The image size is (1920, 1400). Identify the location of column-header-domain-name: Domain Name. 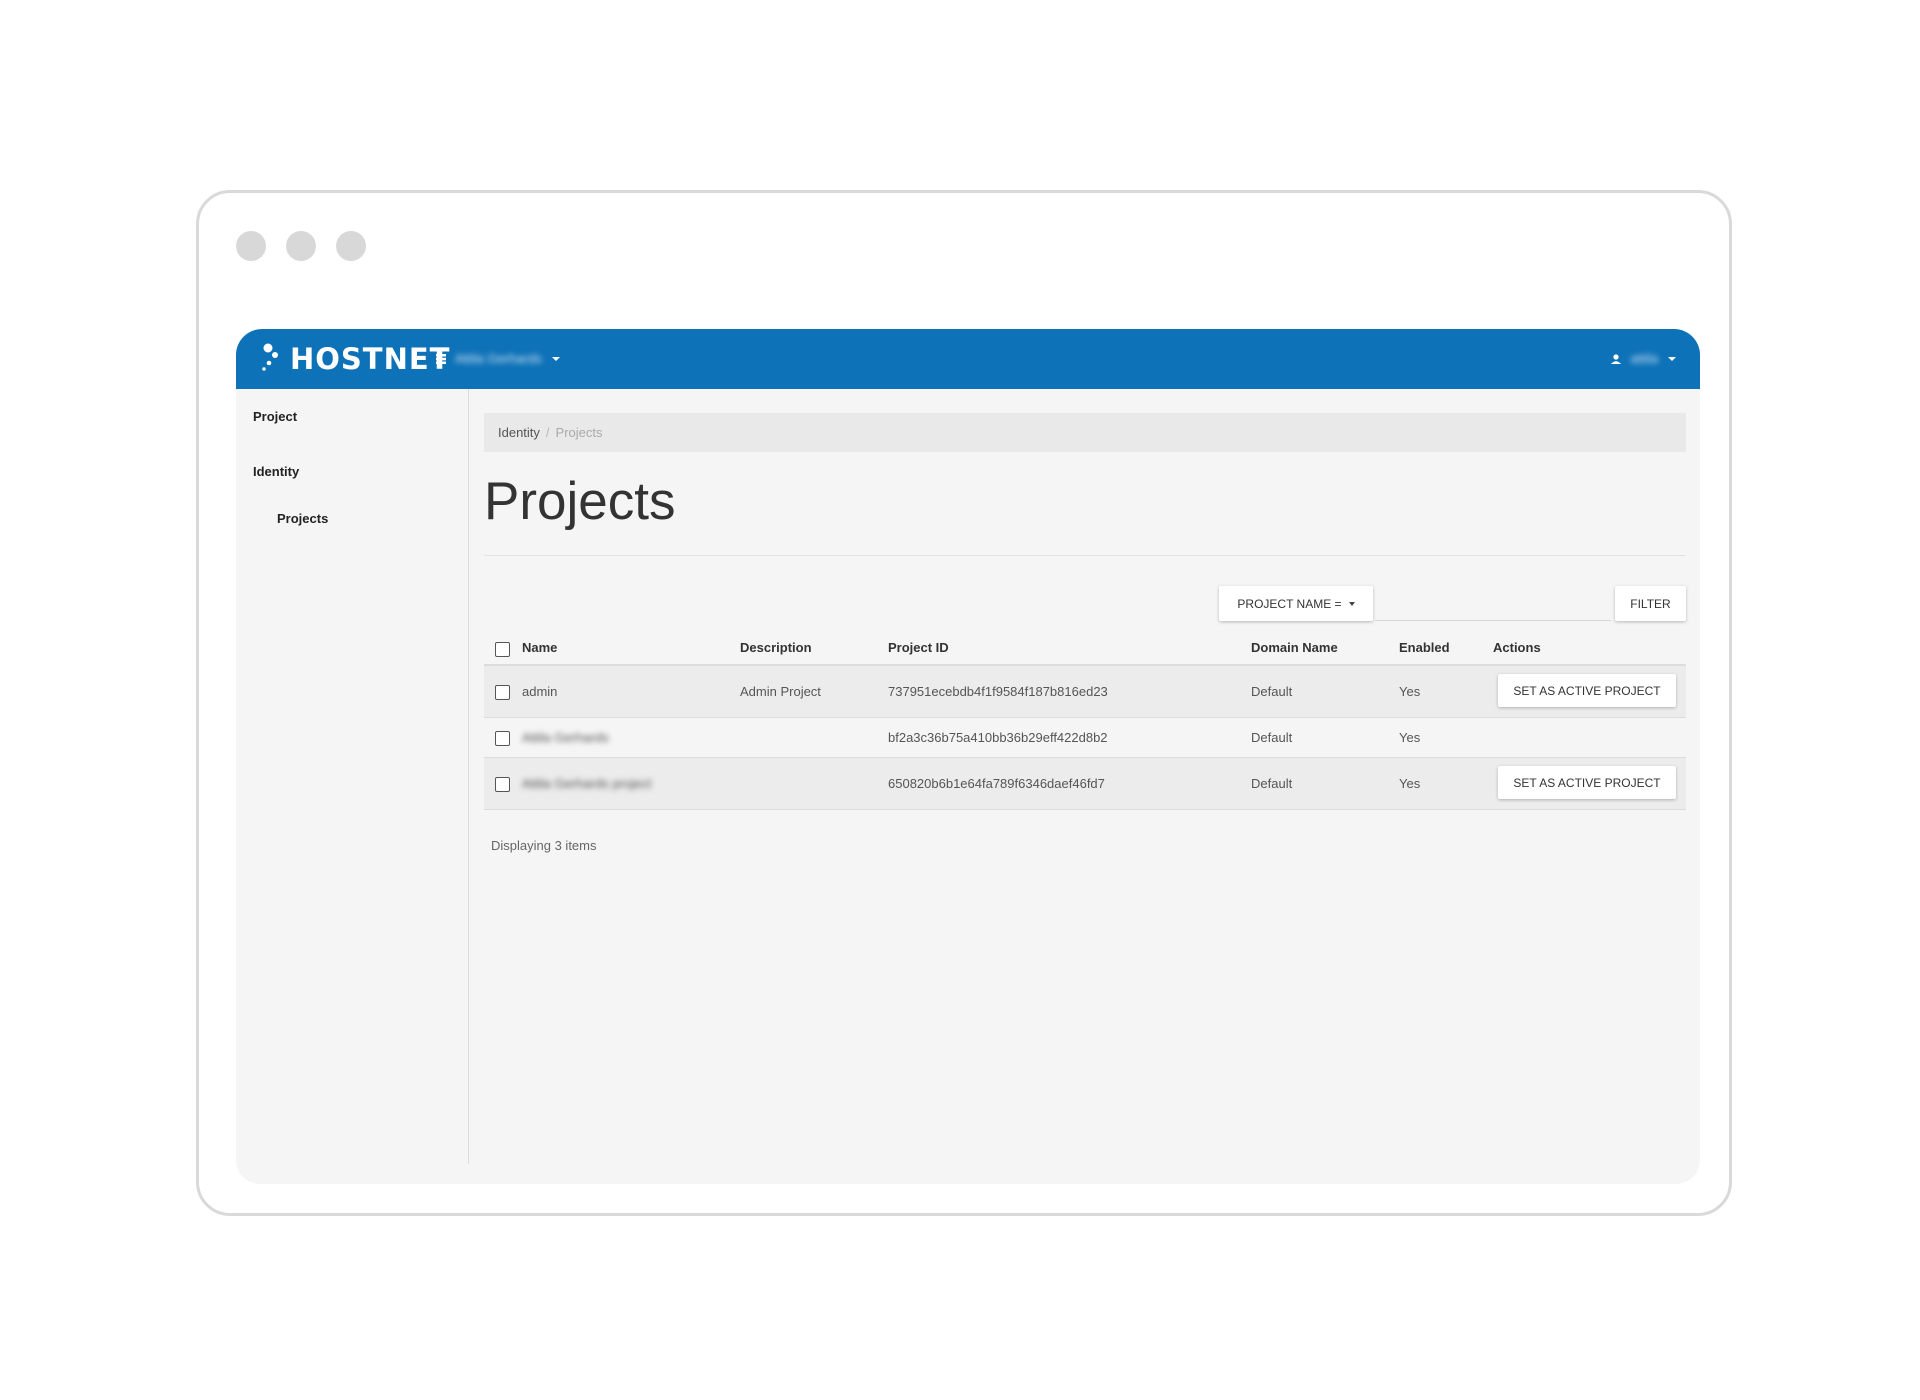
(1294, 647).